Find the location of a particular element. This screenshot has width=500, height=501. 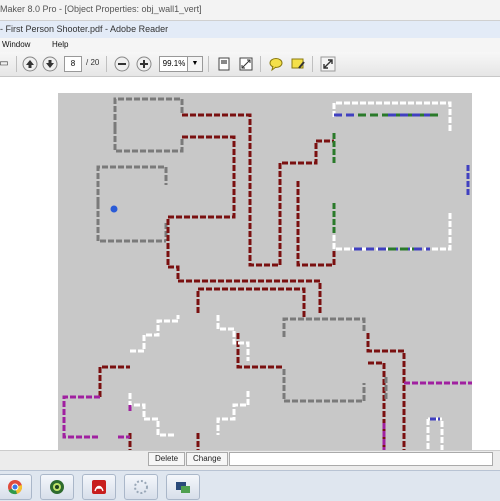

properties-bar: Delete Change is located at coordinates (250, 460).